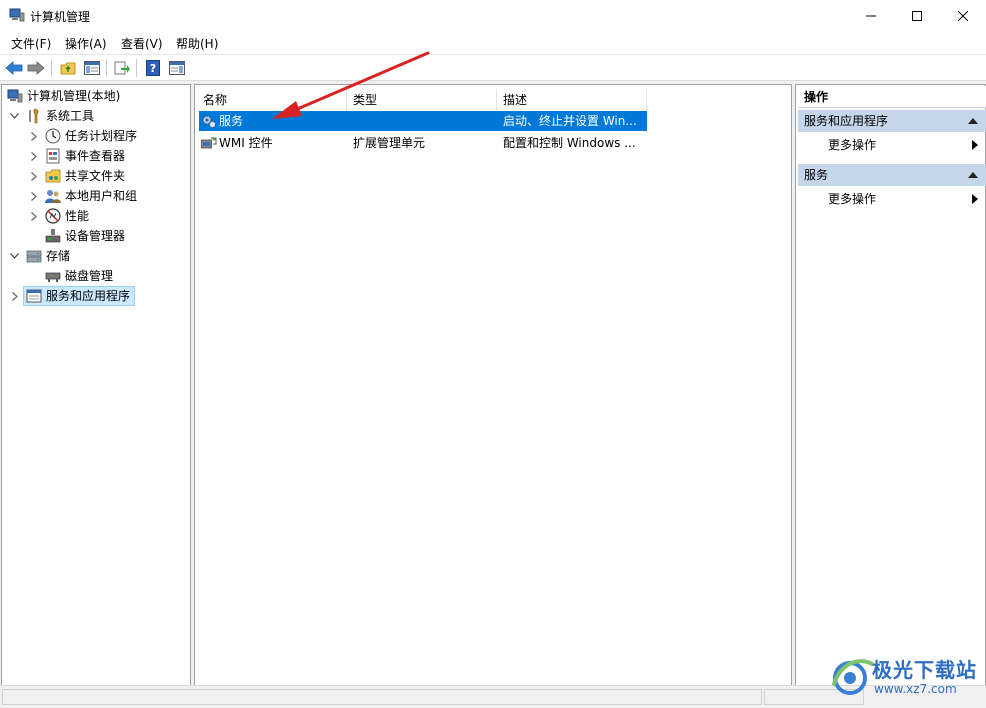 Image resolution: width=986 pixels, height=708 pixels. What do you see at coordinates (95, 156) in the screenshot?
I see `tree-item-event-viewer: 事件查看器` at bounding box center [95, 156].